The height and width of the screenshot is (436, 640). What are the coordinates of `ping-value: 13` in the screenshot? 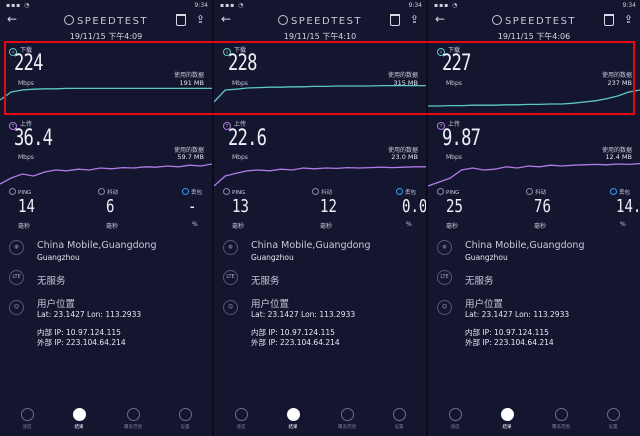 It's located at (240, 206).